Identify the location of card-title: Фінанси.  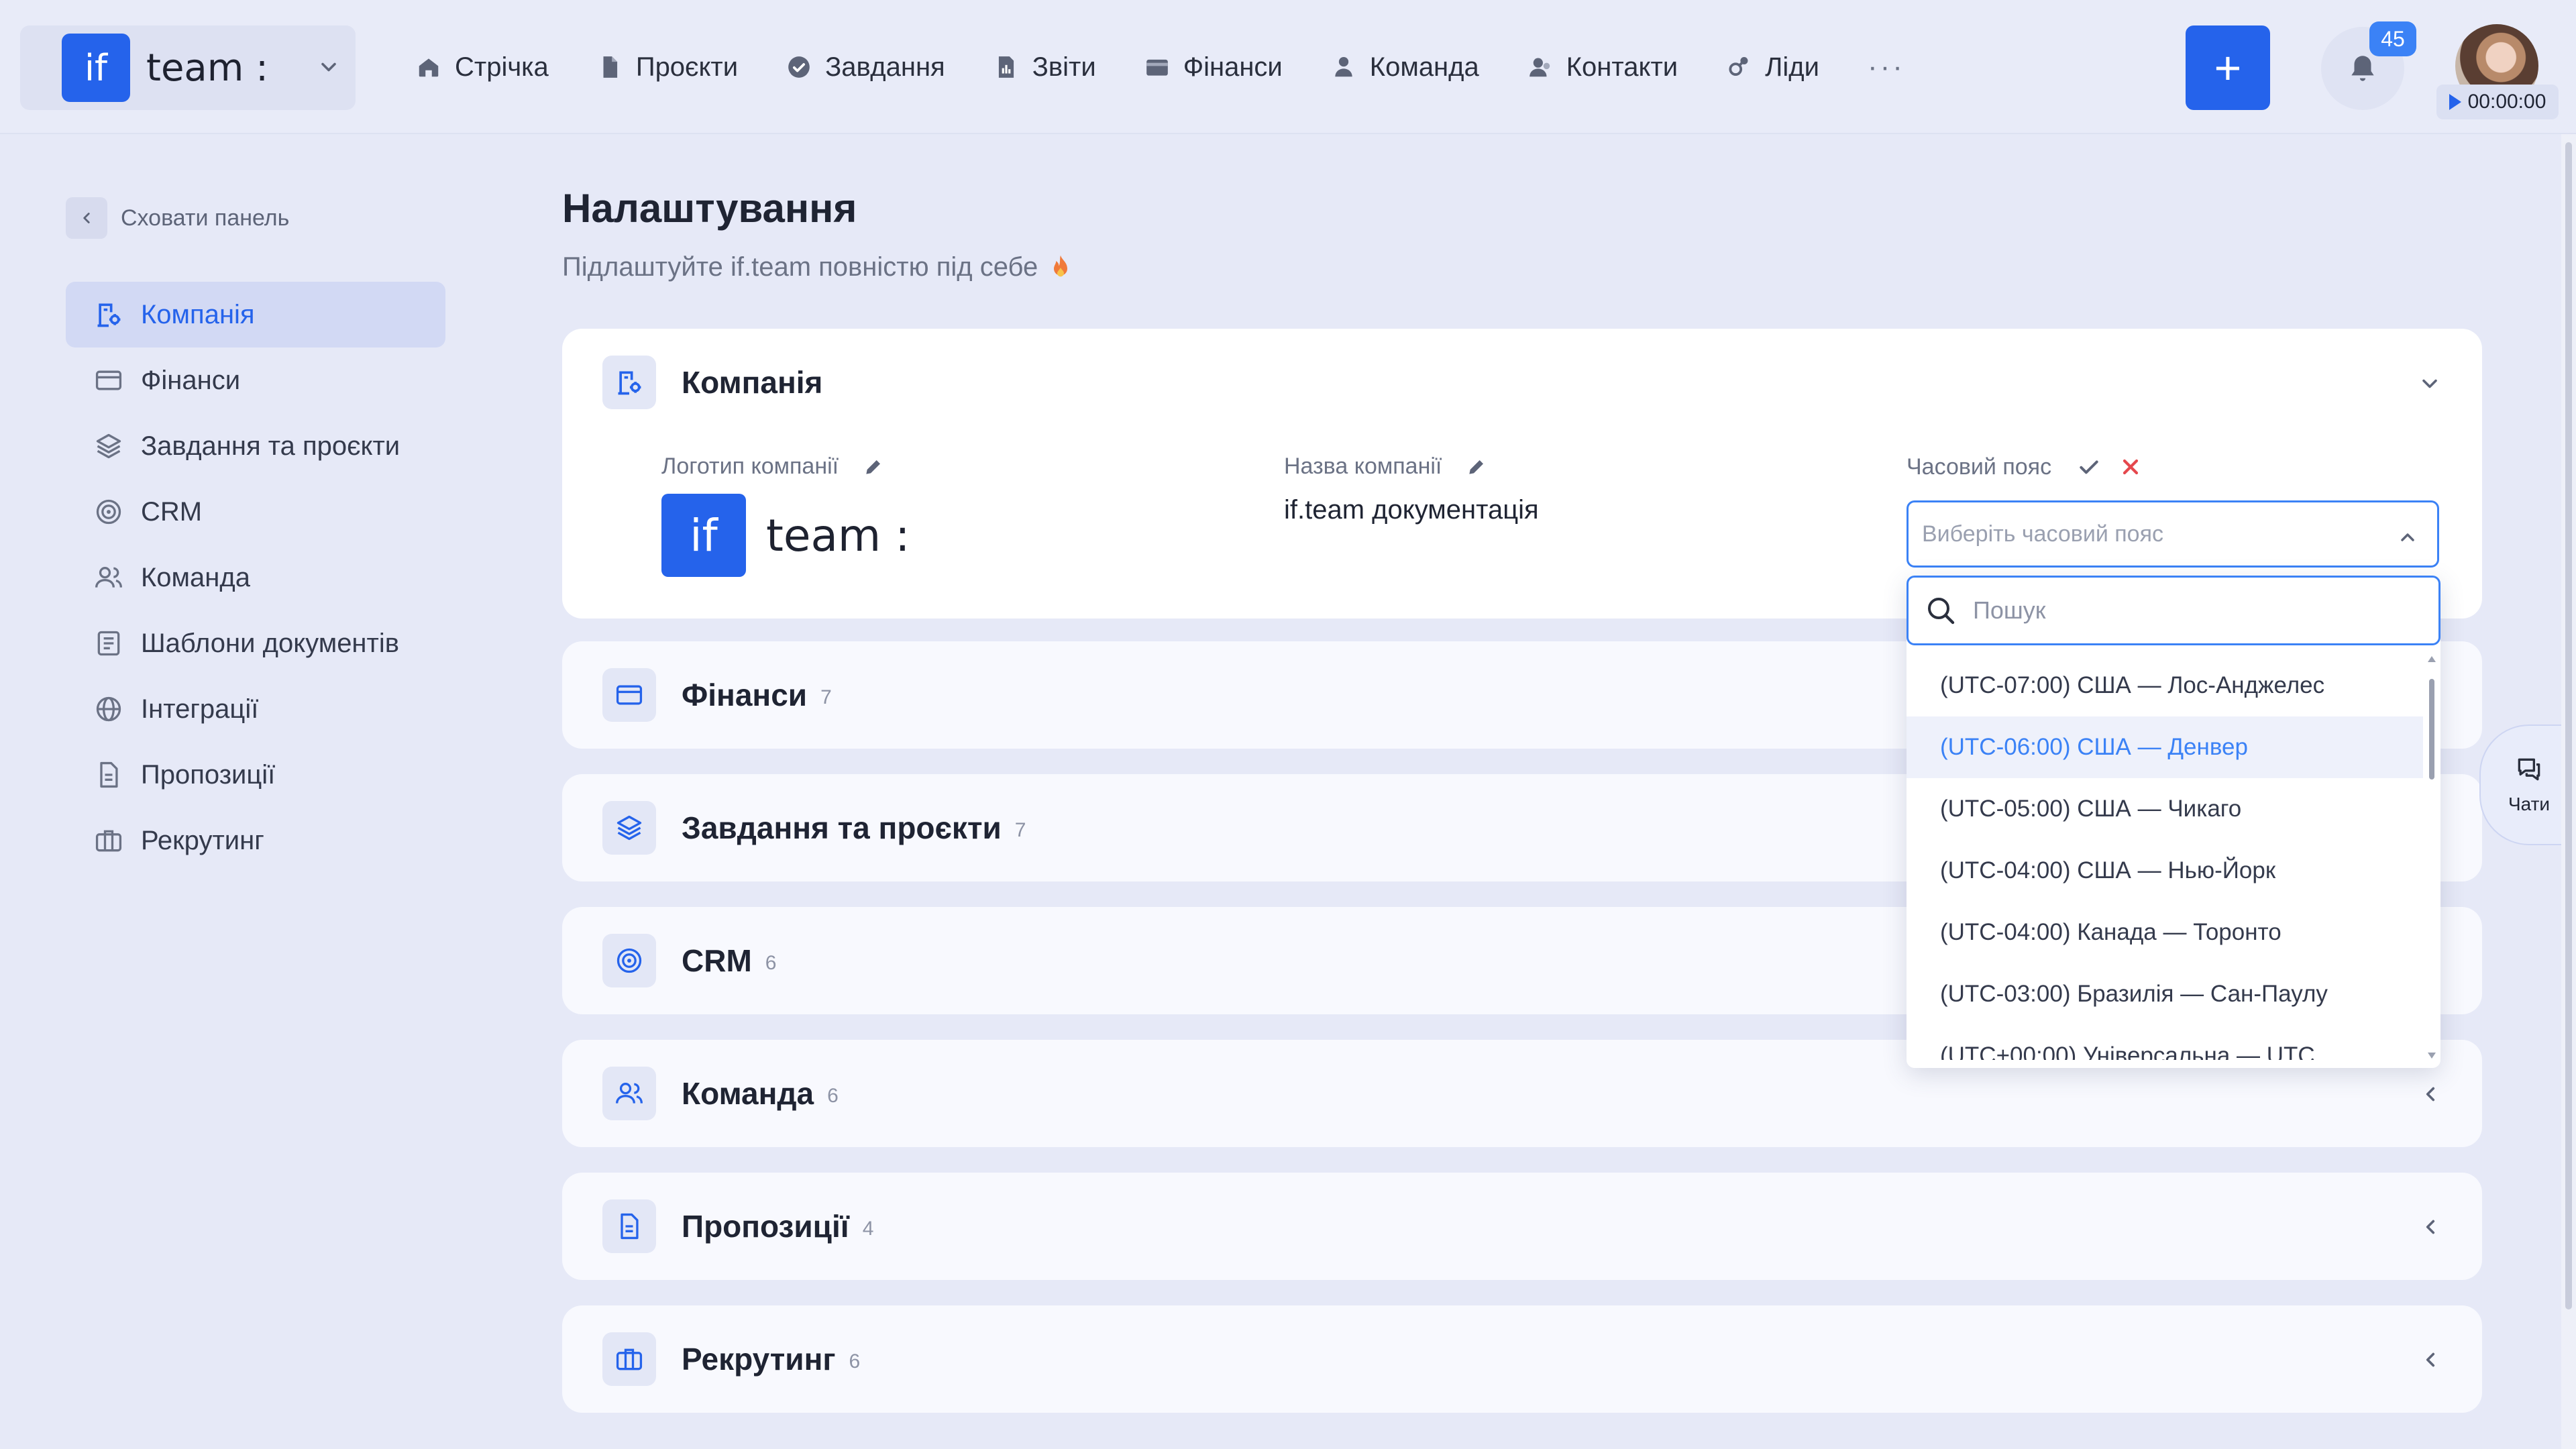
(745, 695).